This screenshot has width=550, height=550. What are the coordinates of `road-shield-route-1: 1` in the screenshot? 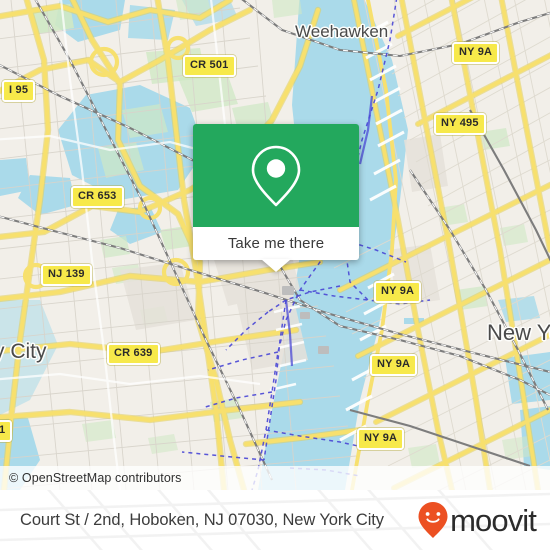 It's located at (6, 431).